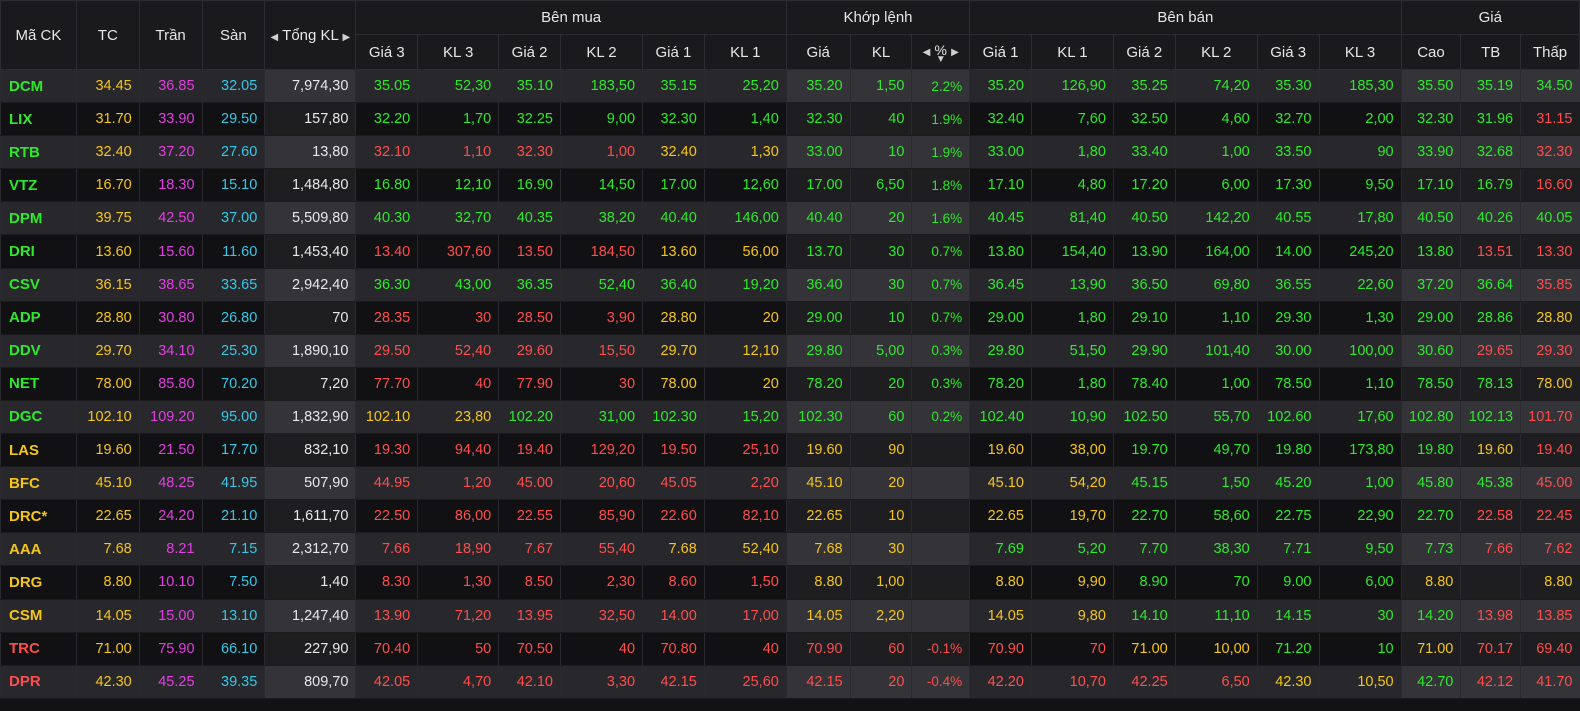  I want to click on sort-left-icon: ◀, so click(275, 37).